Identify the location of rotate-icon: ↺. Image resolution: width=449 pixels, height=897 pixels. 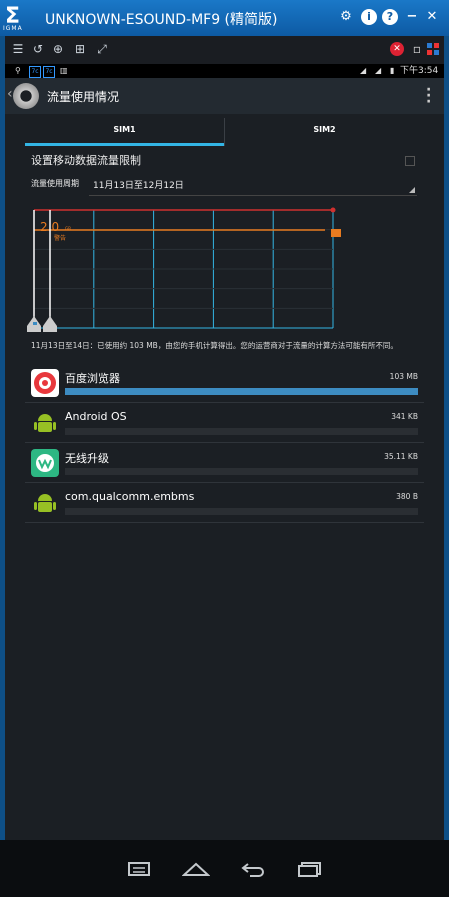
(38, 49).